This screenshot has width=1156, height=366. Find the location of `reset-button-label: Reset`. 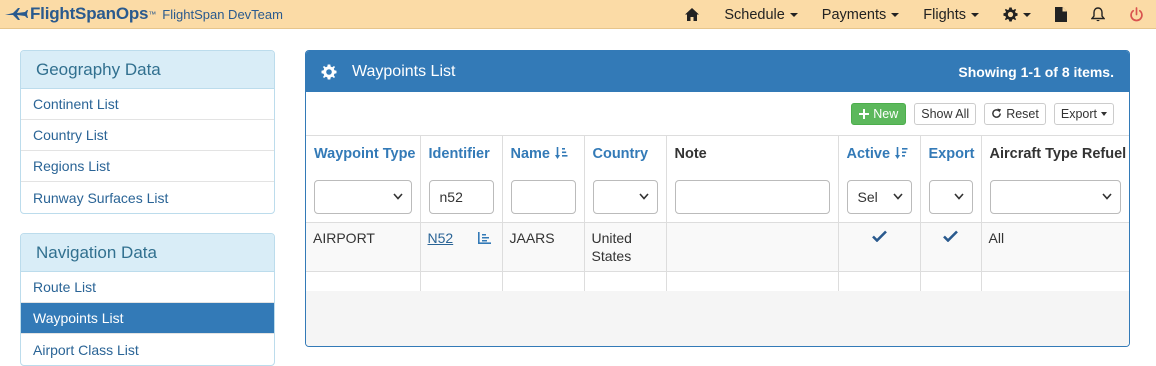

reset-button-label: Reset is located at coordinates (1022, 113).